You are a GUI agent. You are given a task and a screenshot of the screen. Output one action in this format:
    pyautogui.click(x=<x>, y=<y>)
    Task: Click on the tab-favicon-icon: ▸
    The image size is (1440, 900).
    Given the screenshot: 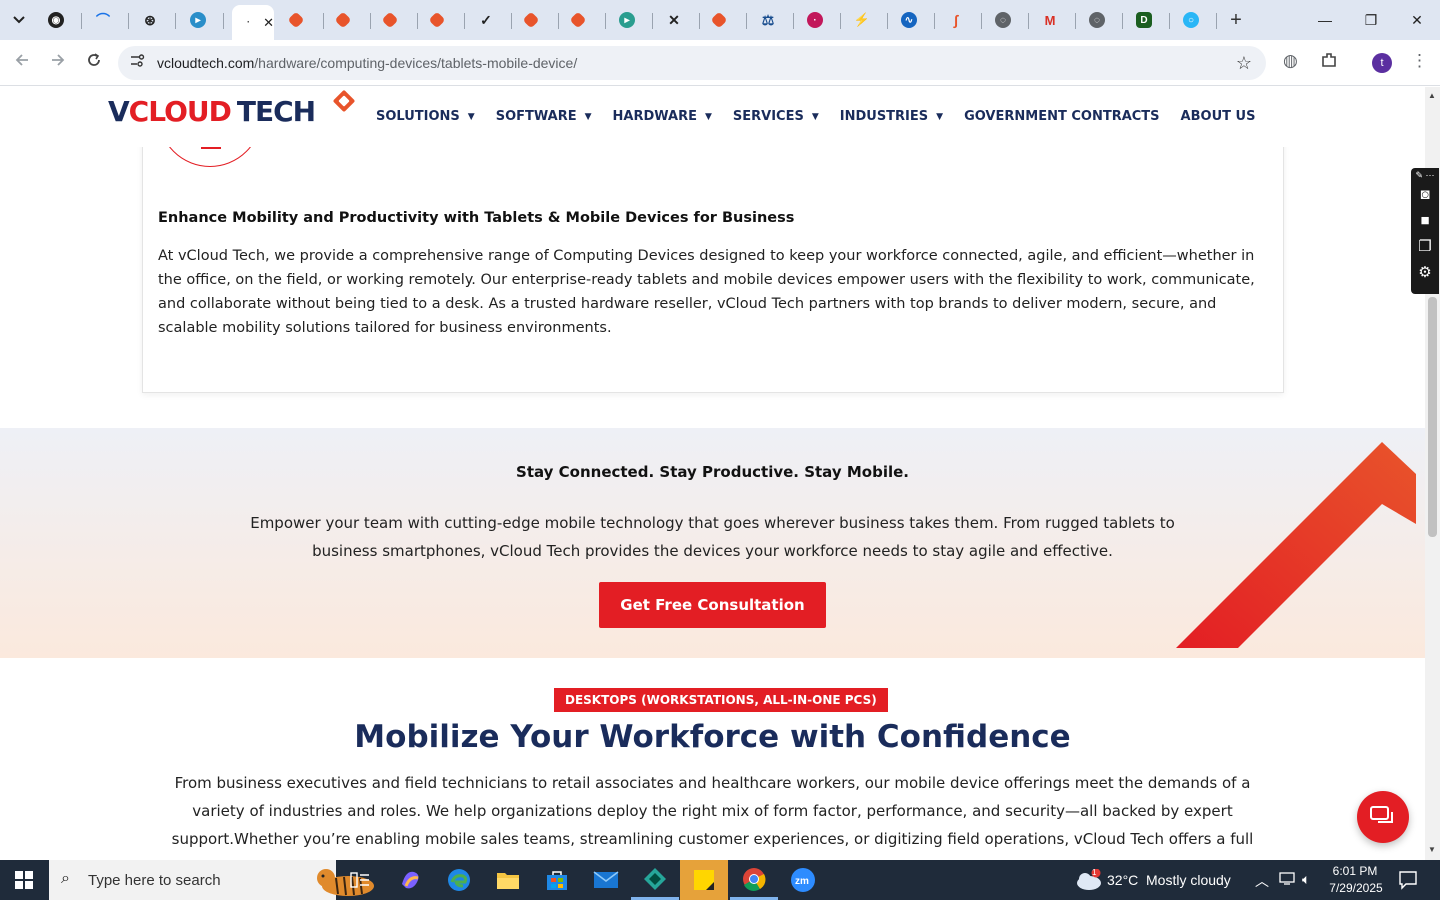 What is the action you would take?
    pyautogui.click(x=198, y=20)
    